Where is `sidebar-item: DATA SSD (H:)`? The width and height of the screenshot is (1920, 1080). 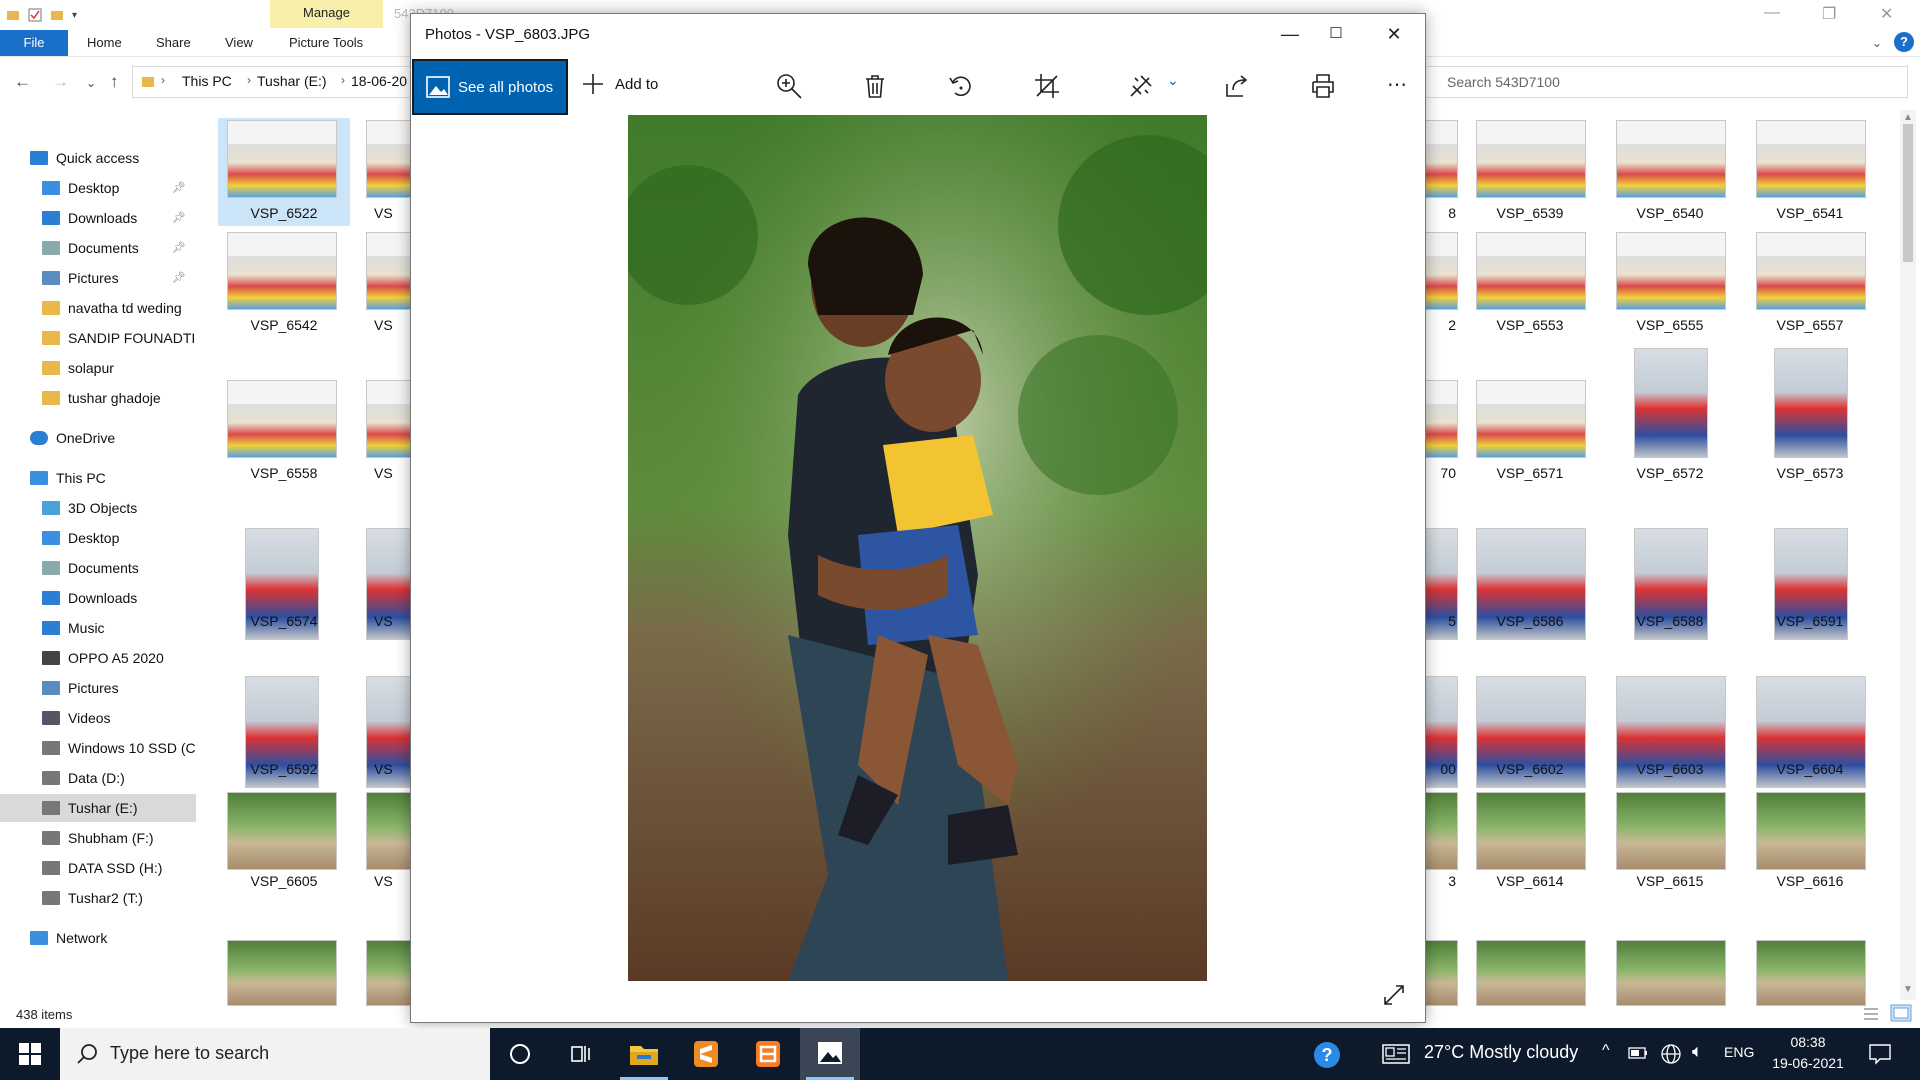
sidebar-item: DATA SSD (H:) is located at coordinates (98, 868).